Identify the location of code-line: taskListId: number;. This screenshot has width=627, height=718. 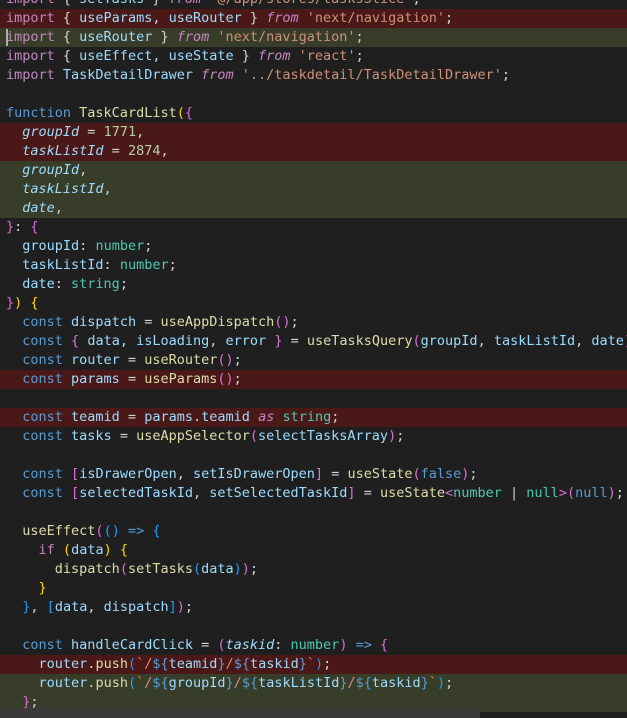
(313, 265).